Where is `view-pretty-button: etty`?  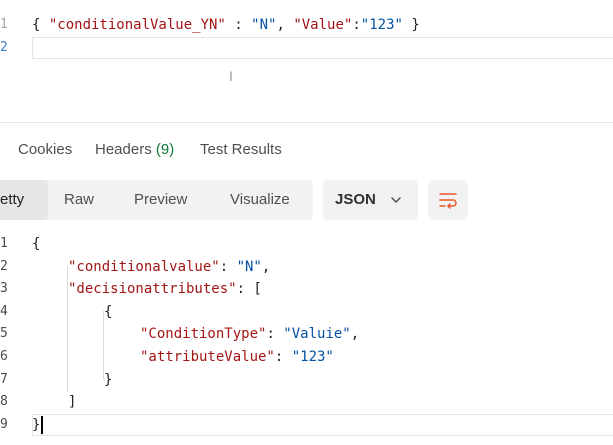 view-pretty-button: etty is located at coordinates (24, 200).